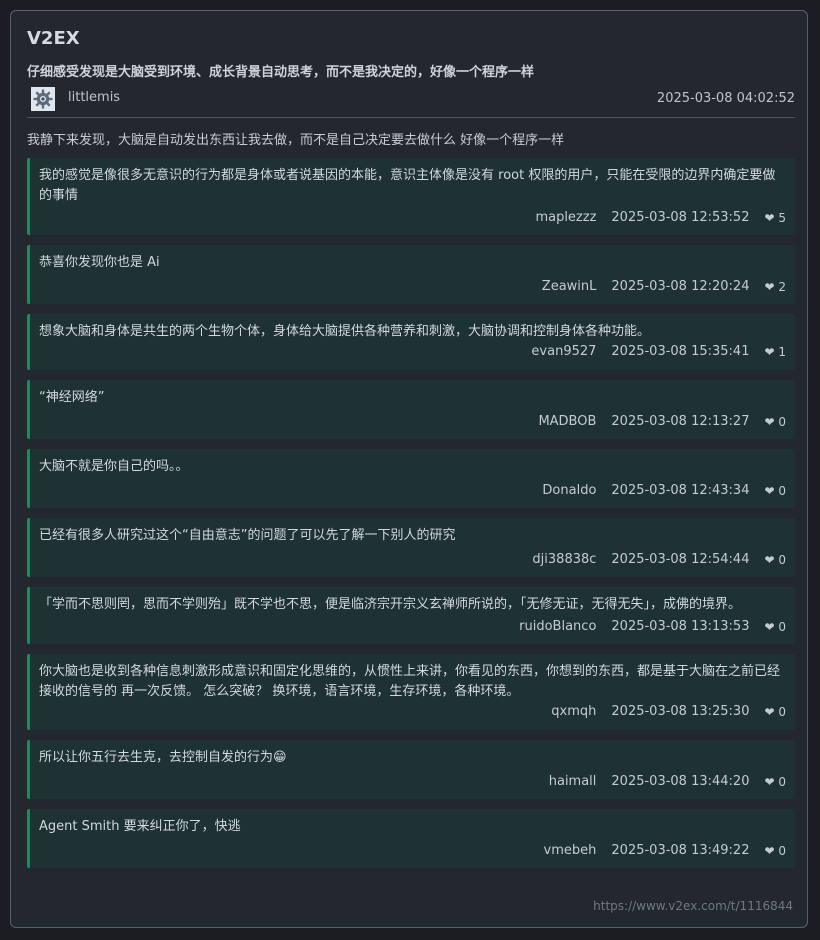  What do you see at coordinates (114, 466) in the screenshot?
I see `reply-content: 大脑不就是你自己的吗。。` at bounding box center [114, 466].